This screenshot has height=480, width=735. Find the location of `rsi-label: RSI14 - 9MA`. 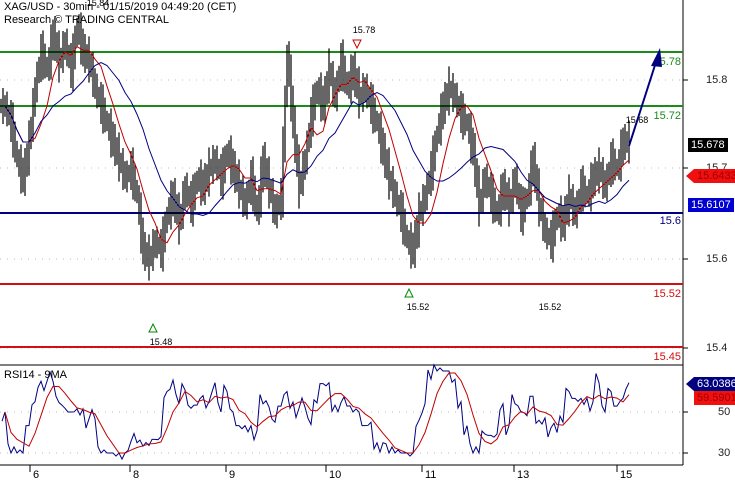

rsi-label: RSI14 - 9MA is located at coordinates (35, 375).